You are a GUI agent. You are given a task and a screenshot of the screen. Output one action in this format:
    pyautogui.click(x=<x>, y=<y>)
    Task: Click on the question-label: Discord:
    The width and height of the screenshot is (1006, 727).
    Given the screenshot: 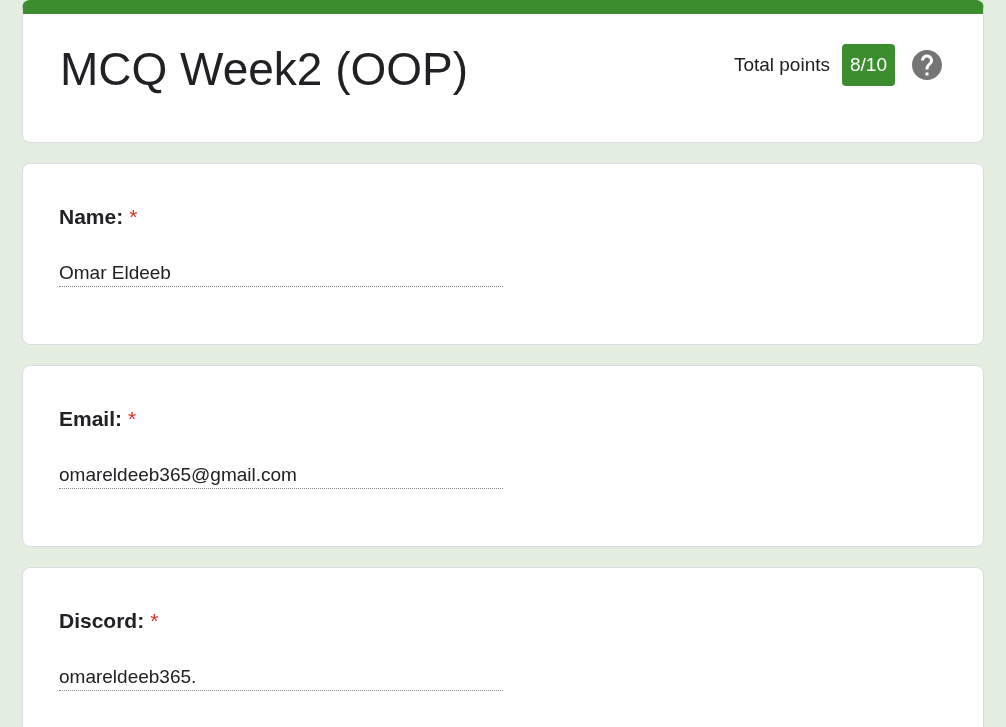 What is the action you would take?
    pyautogui.click(x=102, y=621)
    